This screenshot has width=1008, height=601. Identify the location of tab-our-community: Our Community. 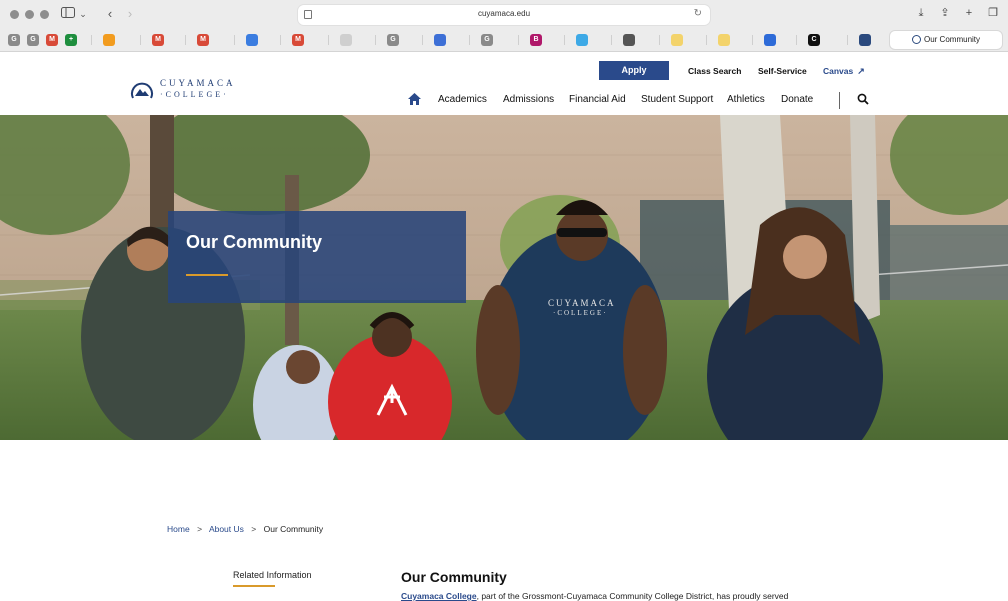
(946, 40).